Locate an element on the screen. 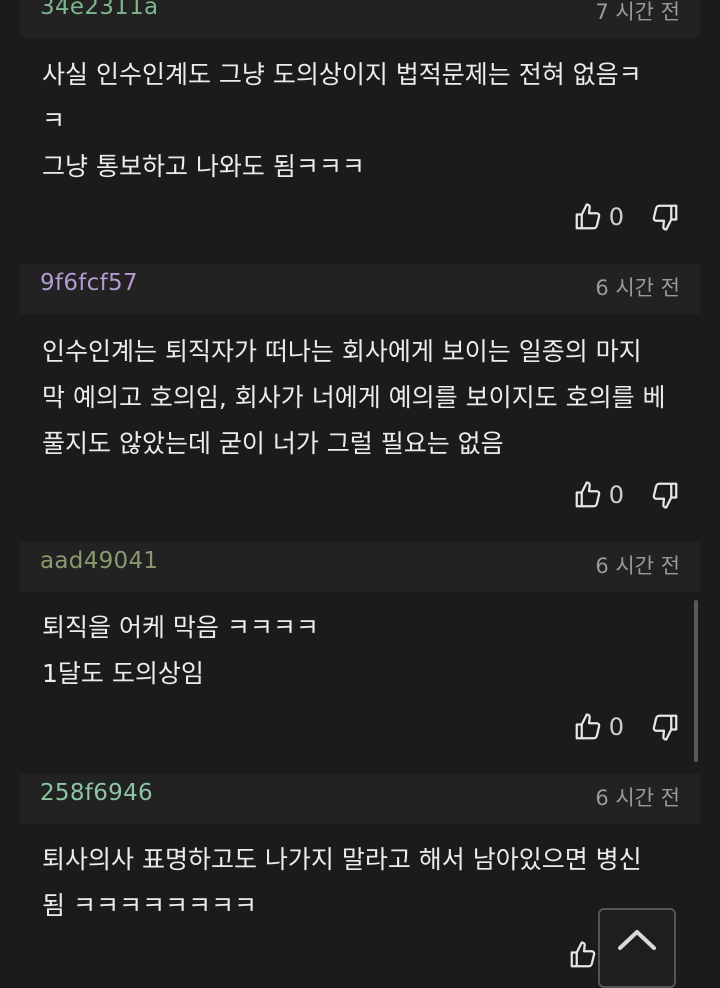 This screenshot has width=720, height=988. comment-line: 막 예의고 호의임, 회사가 너에게 예의를 보이지도 호의를 베 is located at coordinates (354, 397).